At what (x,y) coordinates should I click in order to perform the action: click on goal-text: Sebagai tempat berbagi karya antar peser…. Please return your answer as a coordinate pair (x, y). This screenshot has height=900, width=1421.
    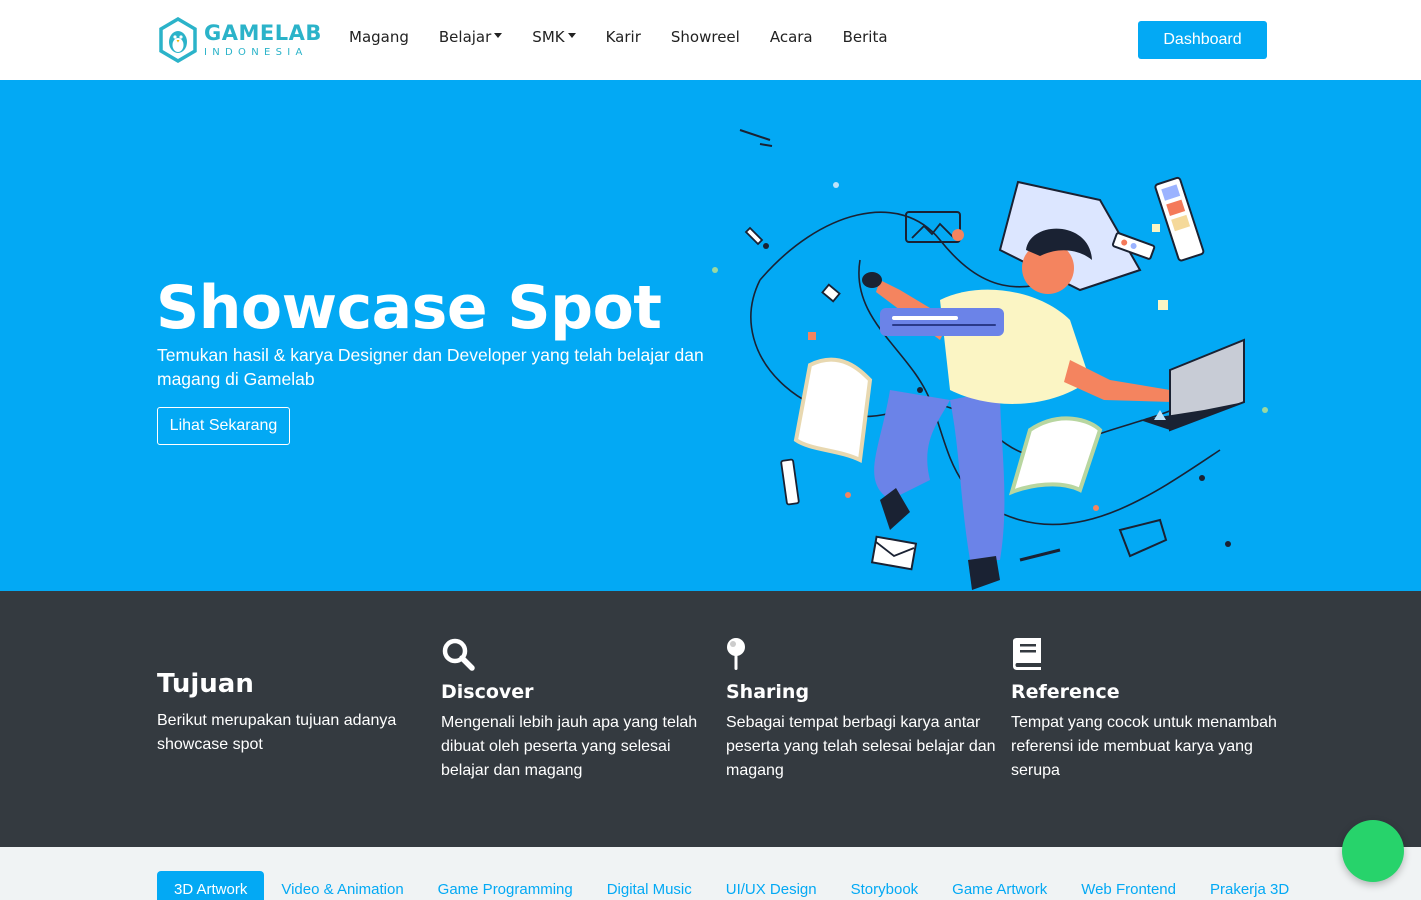
    Looking at the image, I should click on (861, 746).